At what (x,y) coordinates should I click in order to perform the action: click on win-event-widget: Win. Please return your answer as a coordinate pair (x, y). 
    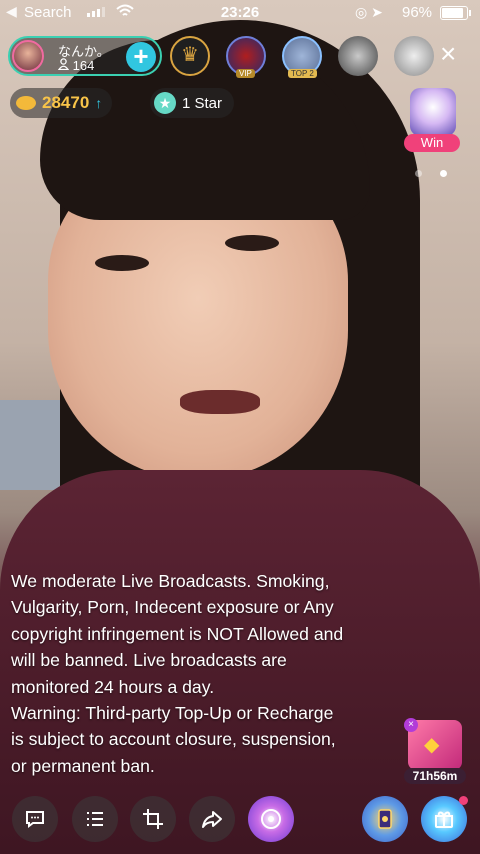
    Looking at the image, I should click on (432, 120).